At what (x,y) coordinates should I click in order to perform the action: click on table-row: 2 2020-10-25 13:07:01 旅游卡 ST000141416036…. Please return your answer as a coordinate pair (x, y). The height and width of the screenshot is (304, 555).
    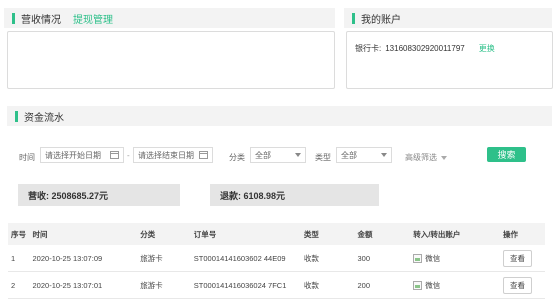
    Looking at the image, I should click on (276, 285).